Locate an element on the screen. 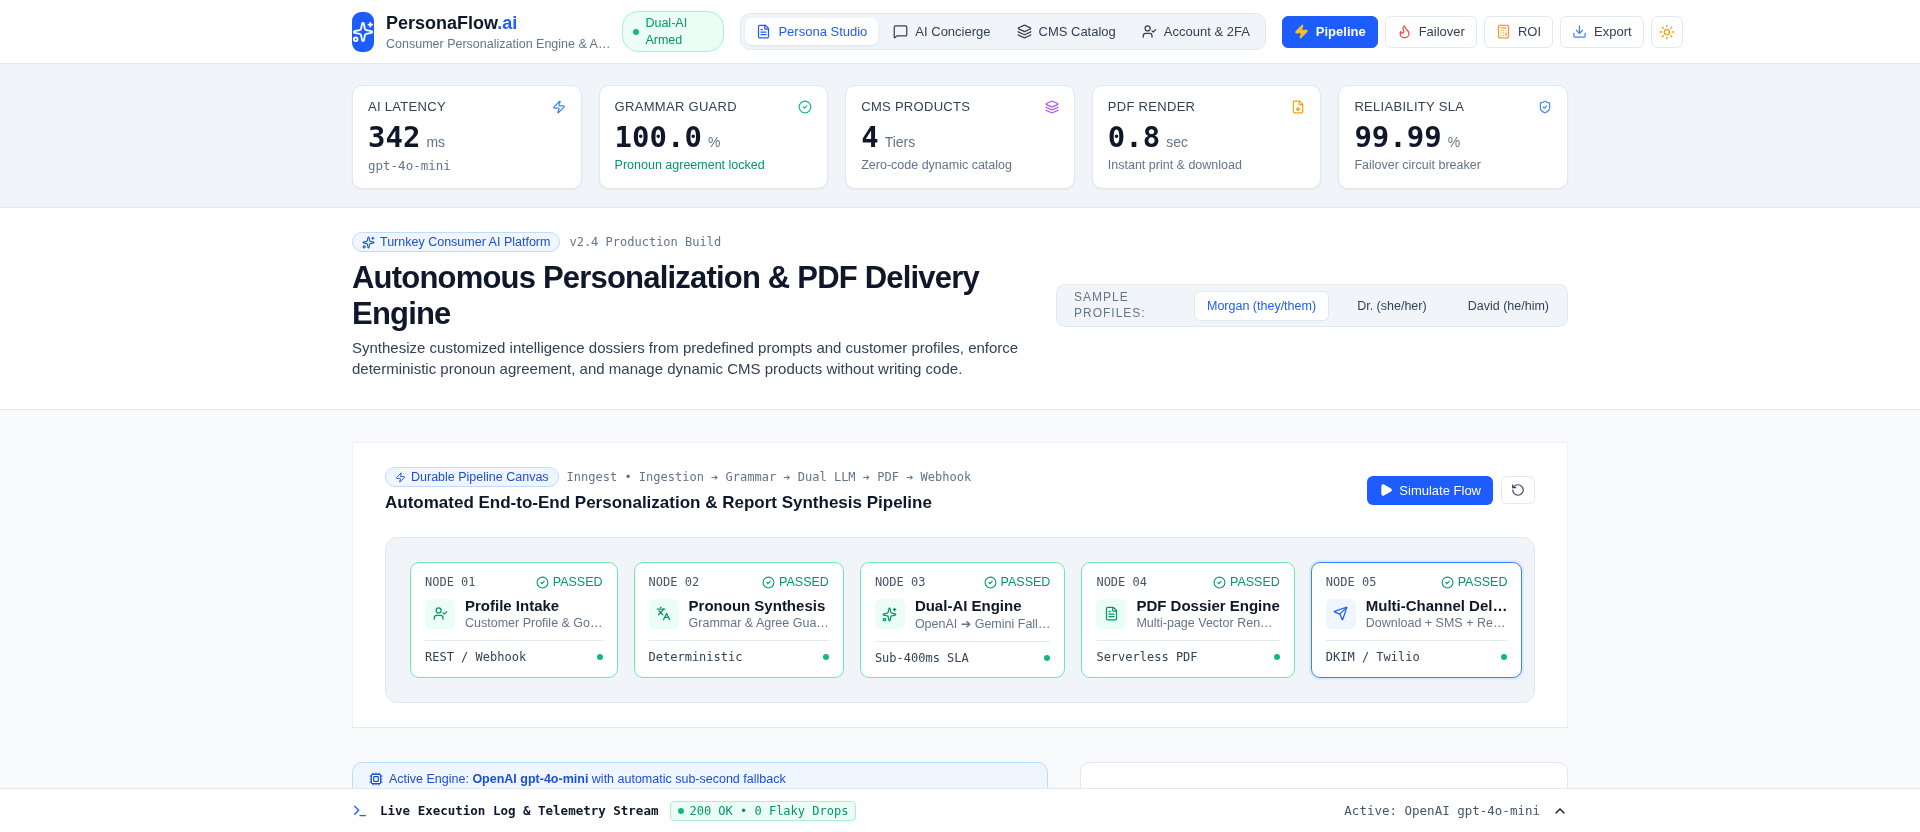  profile-option: David (he/him) is located at coordinates (1508, 305).